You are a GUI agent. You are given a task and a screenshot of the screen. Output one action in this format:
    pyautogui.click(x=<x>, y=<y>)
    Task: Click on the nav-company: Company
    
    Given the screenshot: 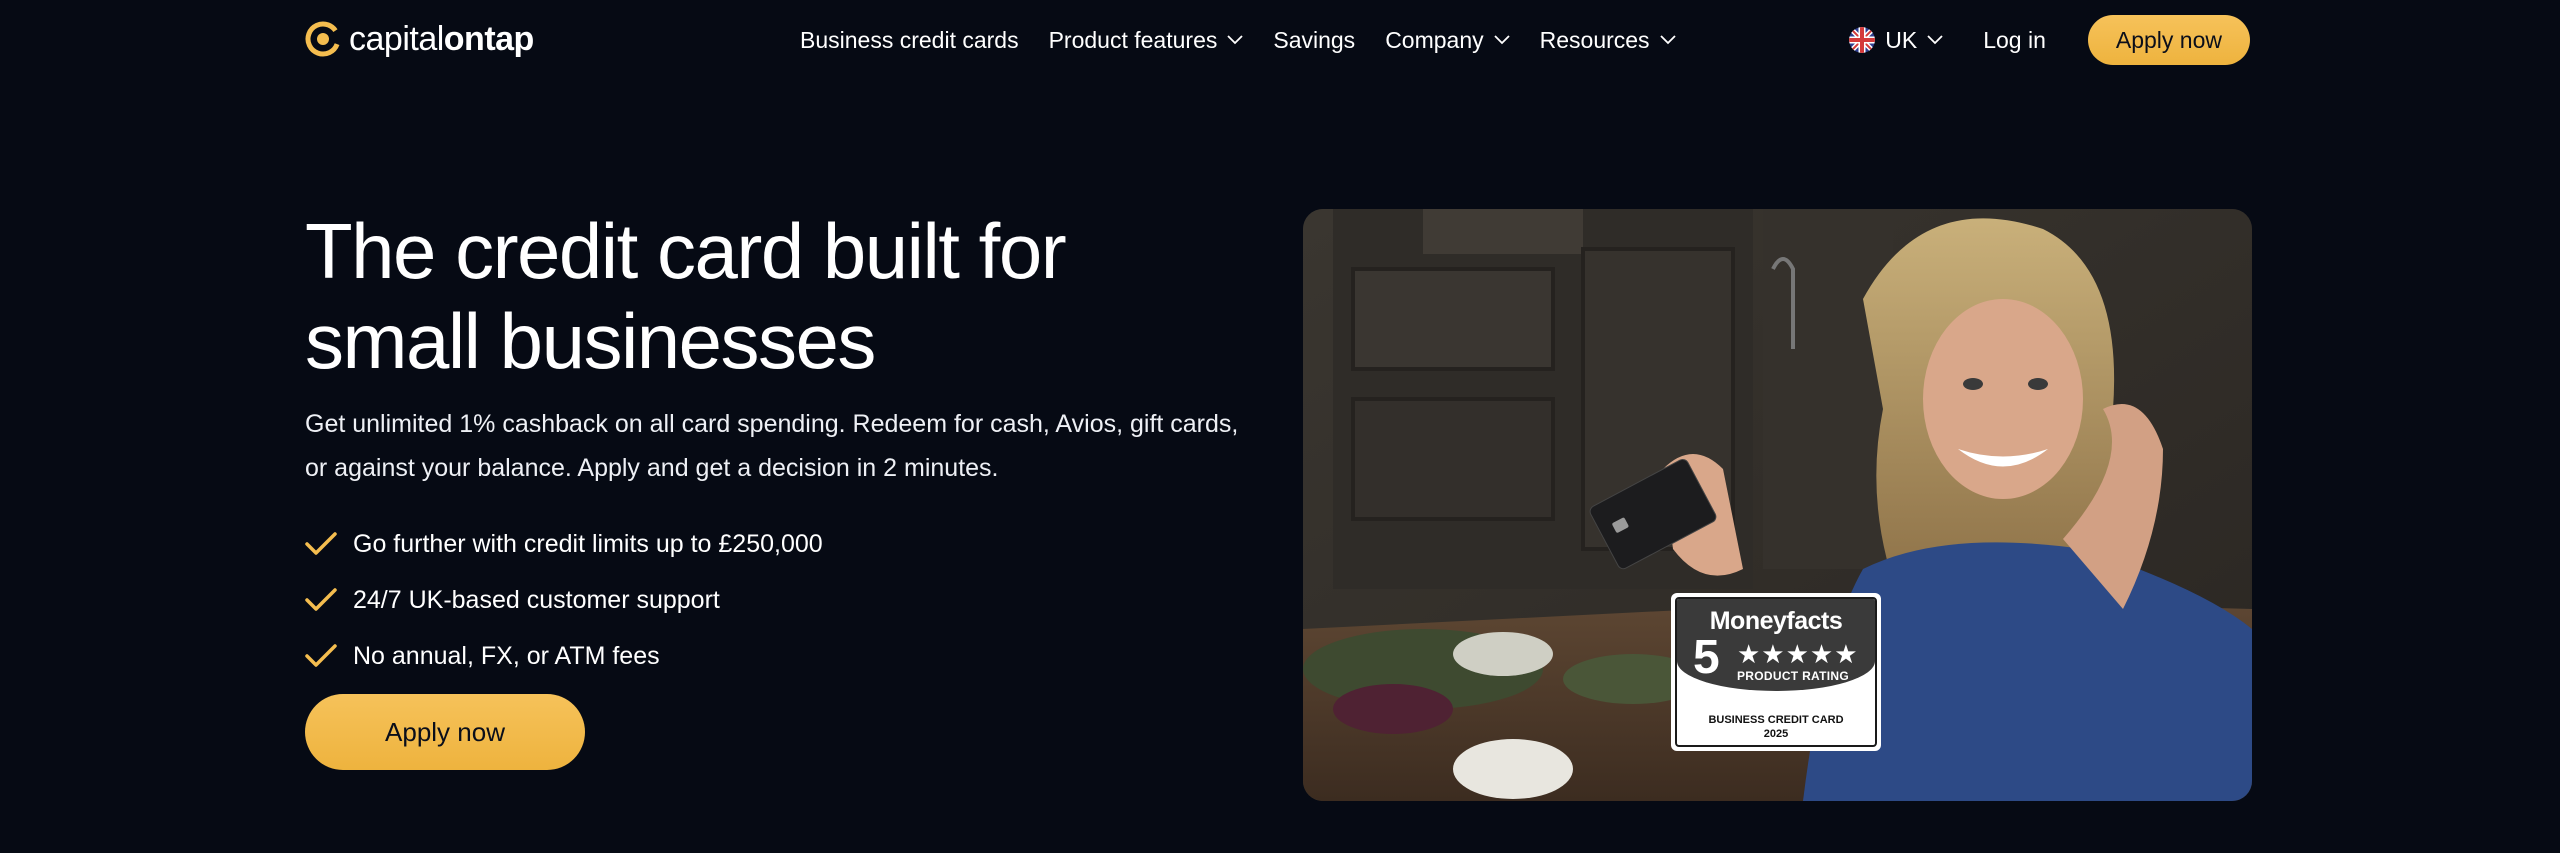 What is the action you would take?
    pyautogui.click(x=1447, y=40)
    